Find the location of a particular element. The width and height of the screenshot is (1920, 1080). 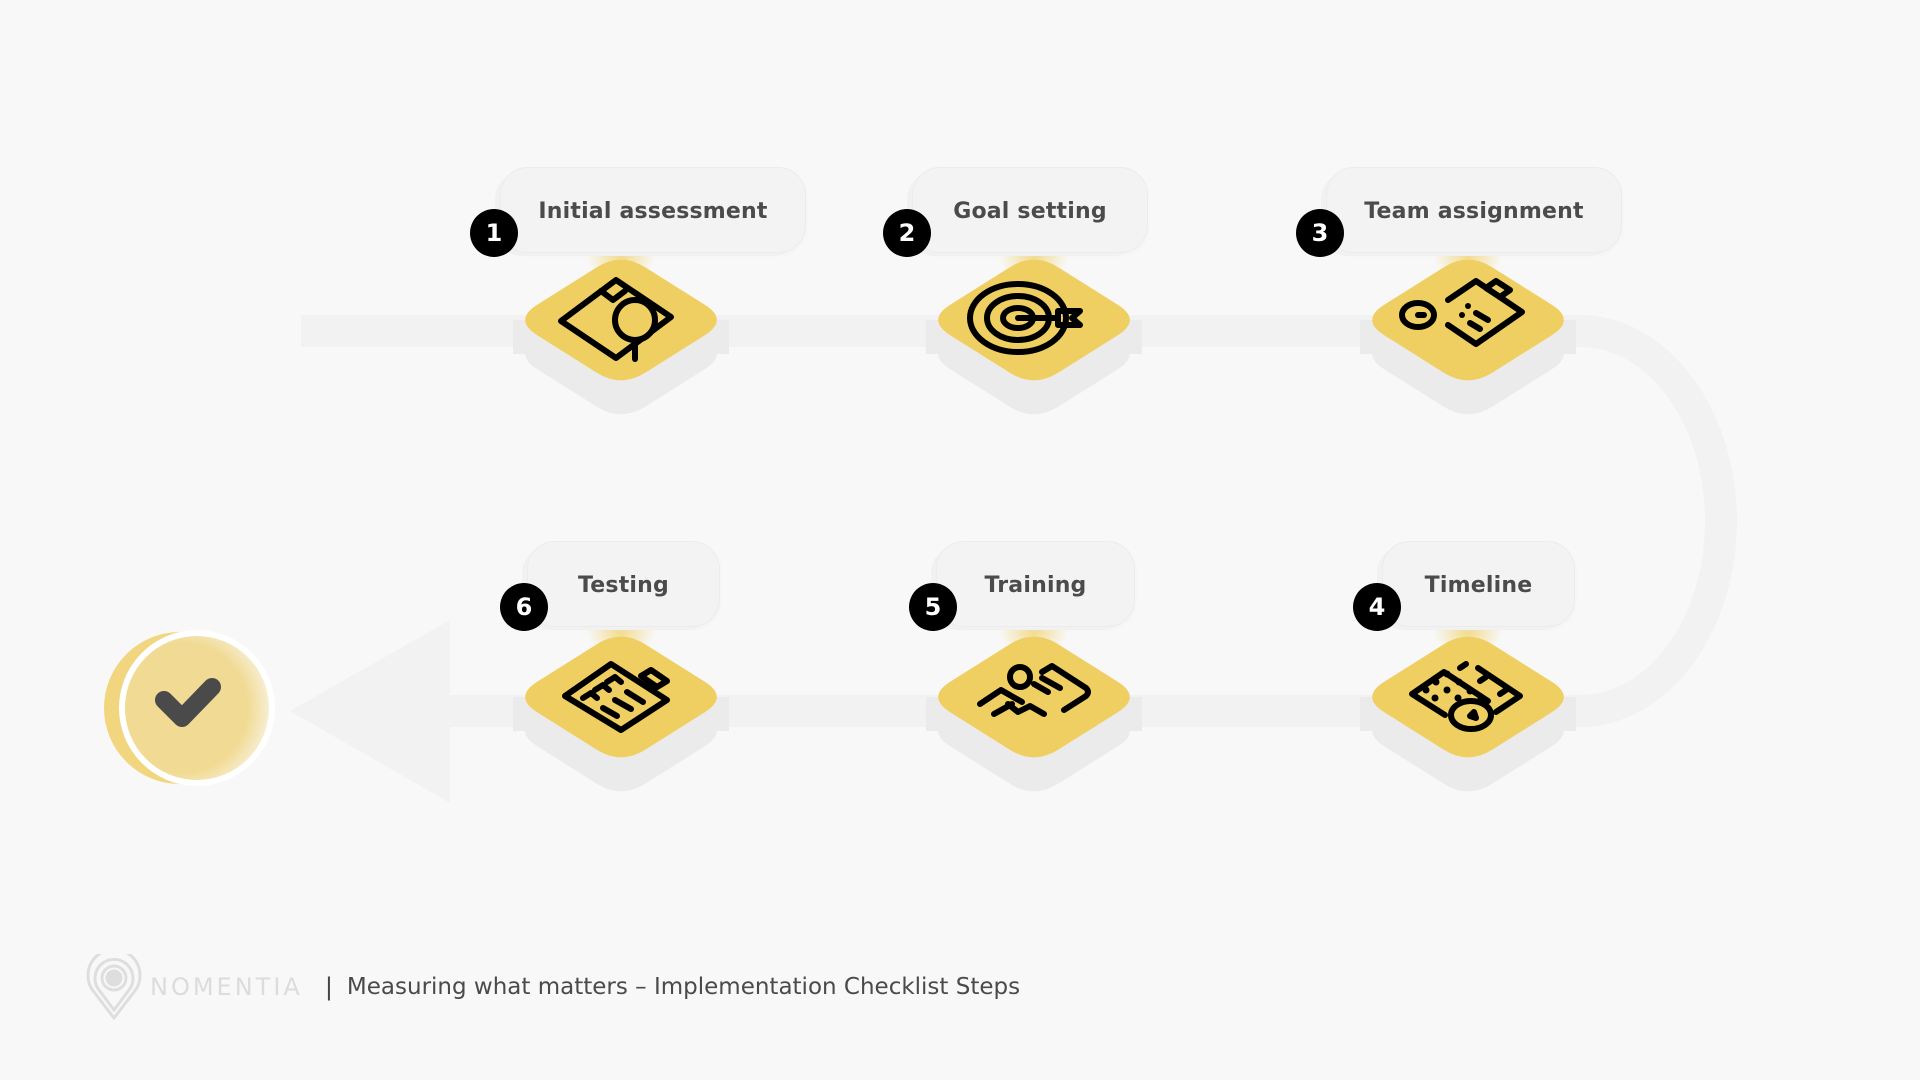

target-arrow-icon is located at coordinates (1025, 318).